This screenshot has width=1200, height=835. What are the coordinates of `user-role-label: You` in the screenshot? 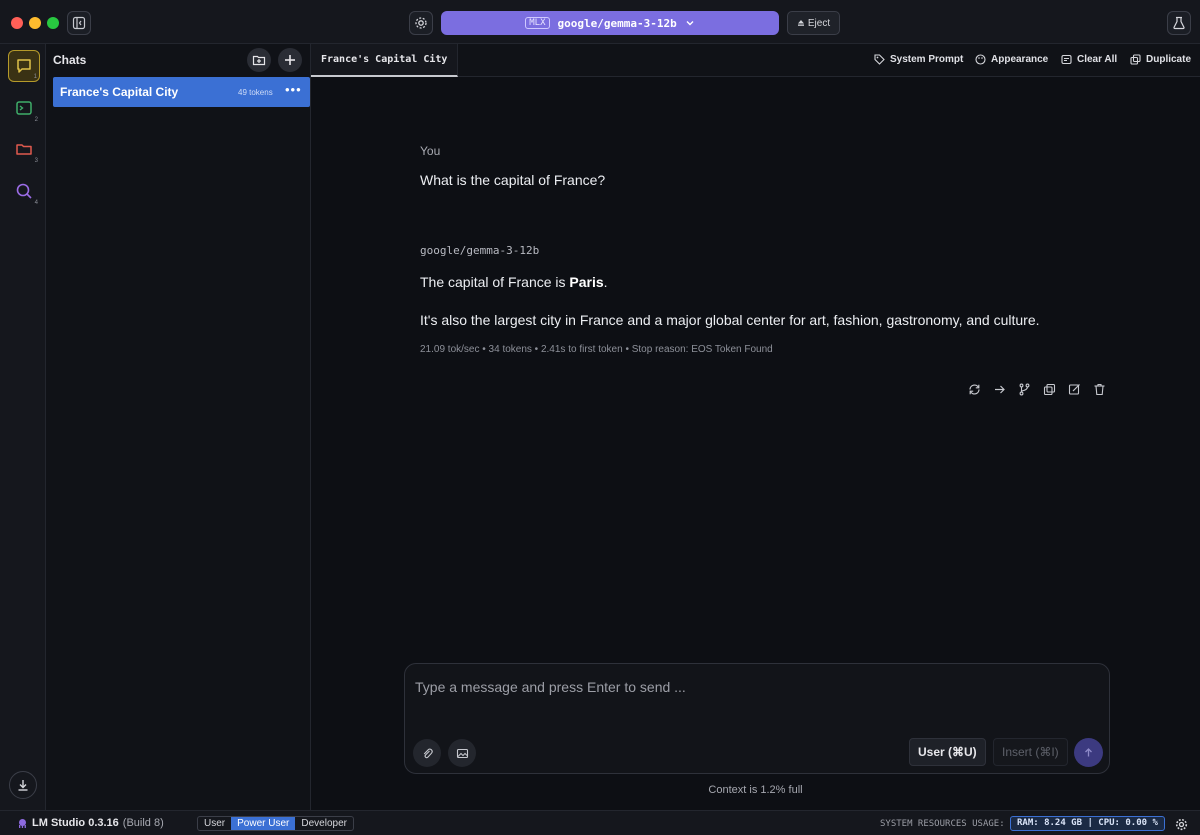 It's located at (430, 151).